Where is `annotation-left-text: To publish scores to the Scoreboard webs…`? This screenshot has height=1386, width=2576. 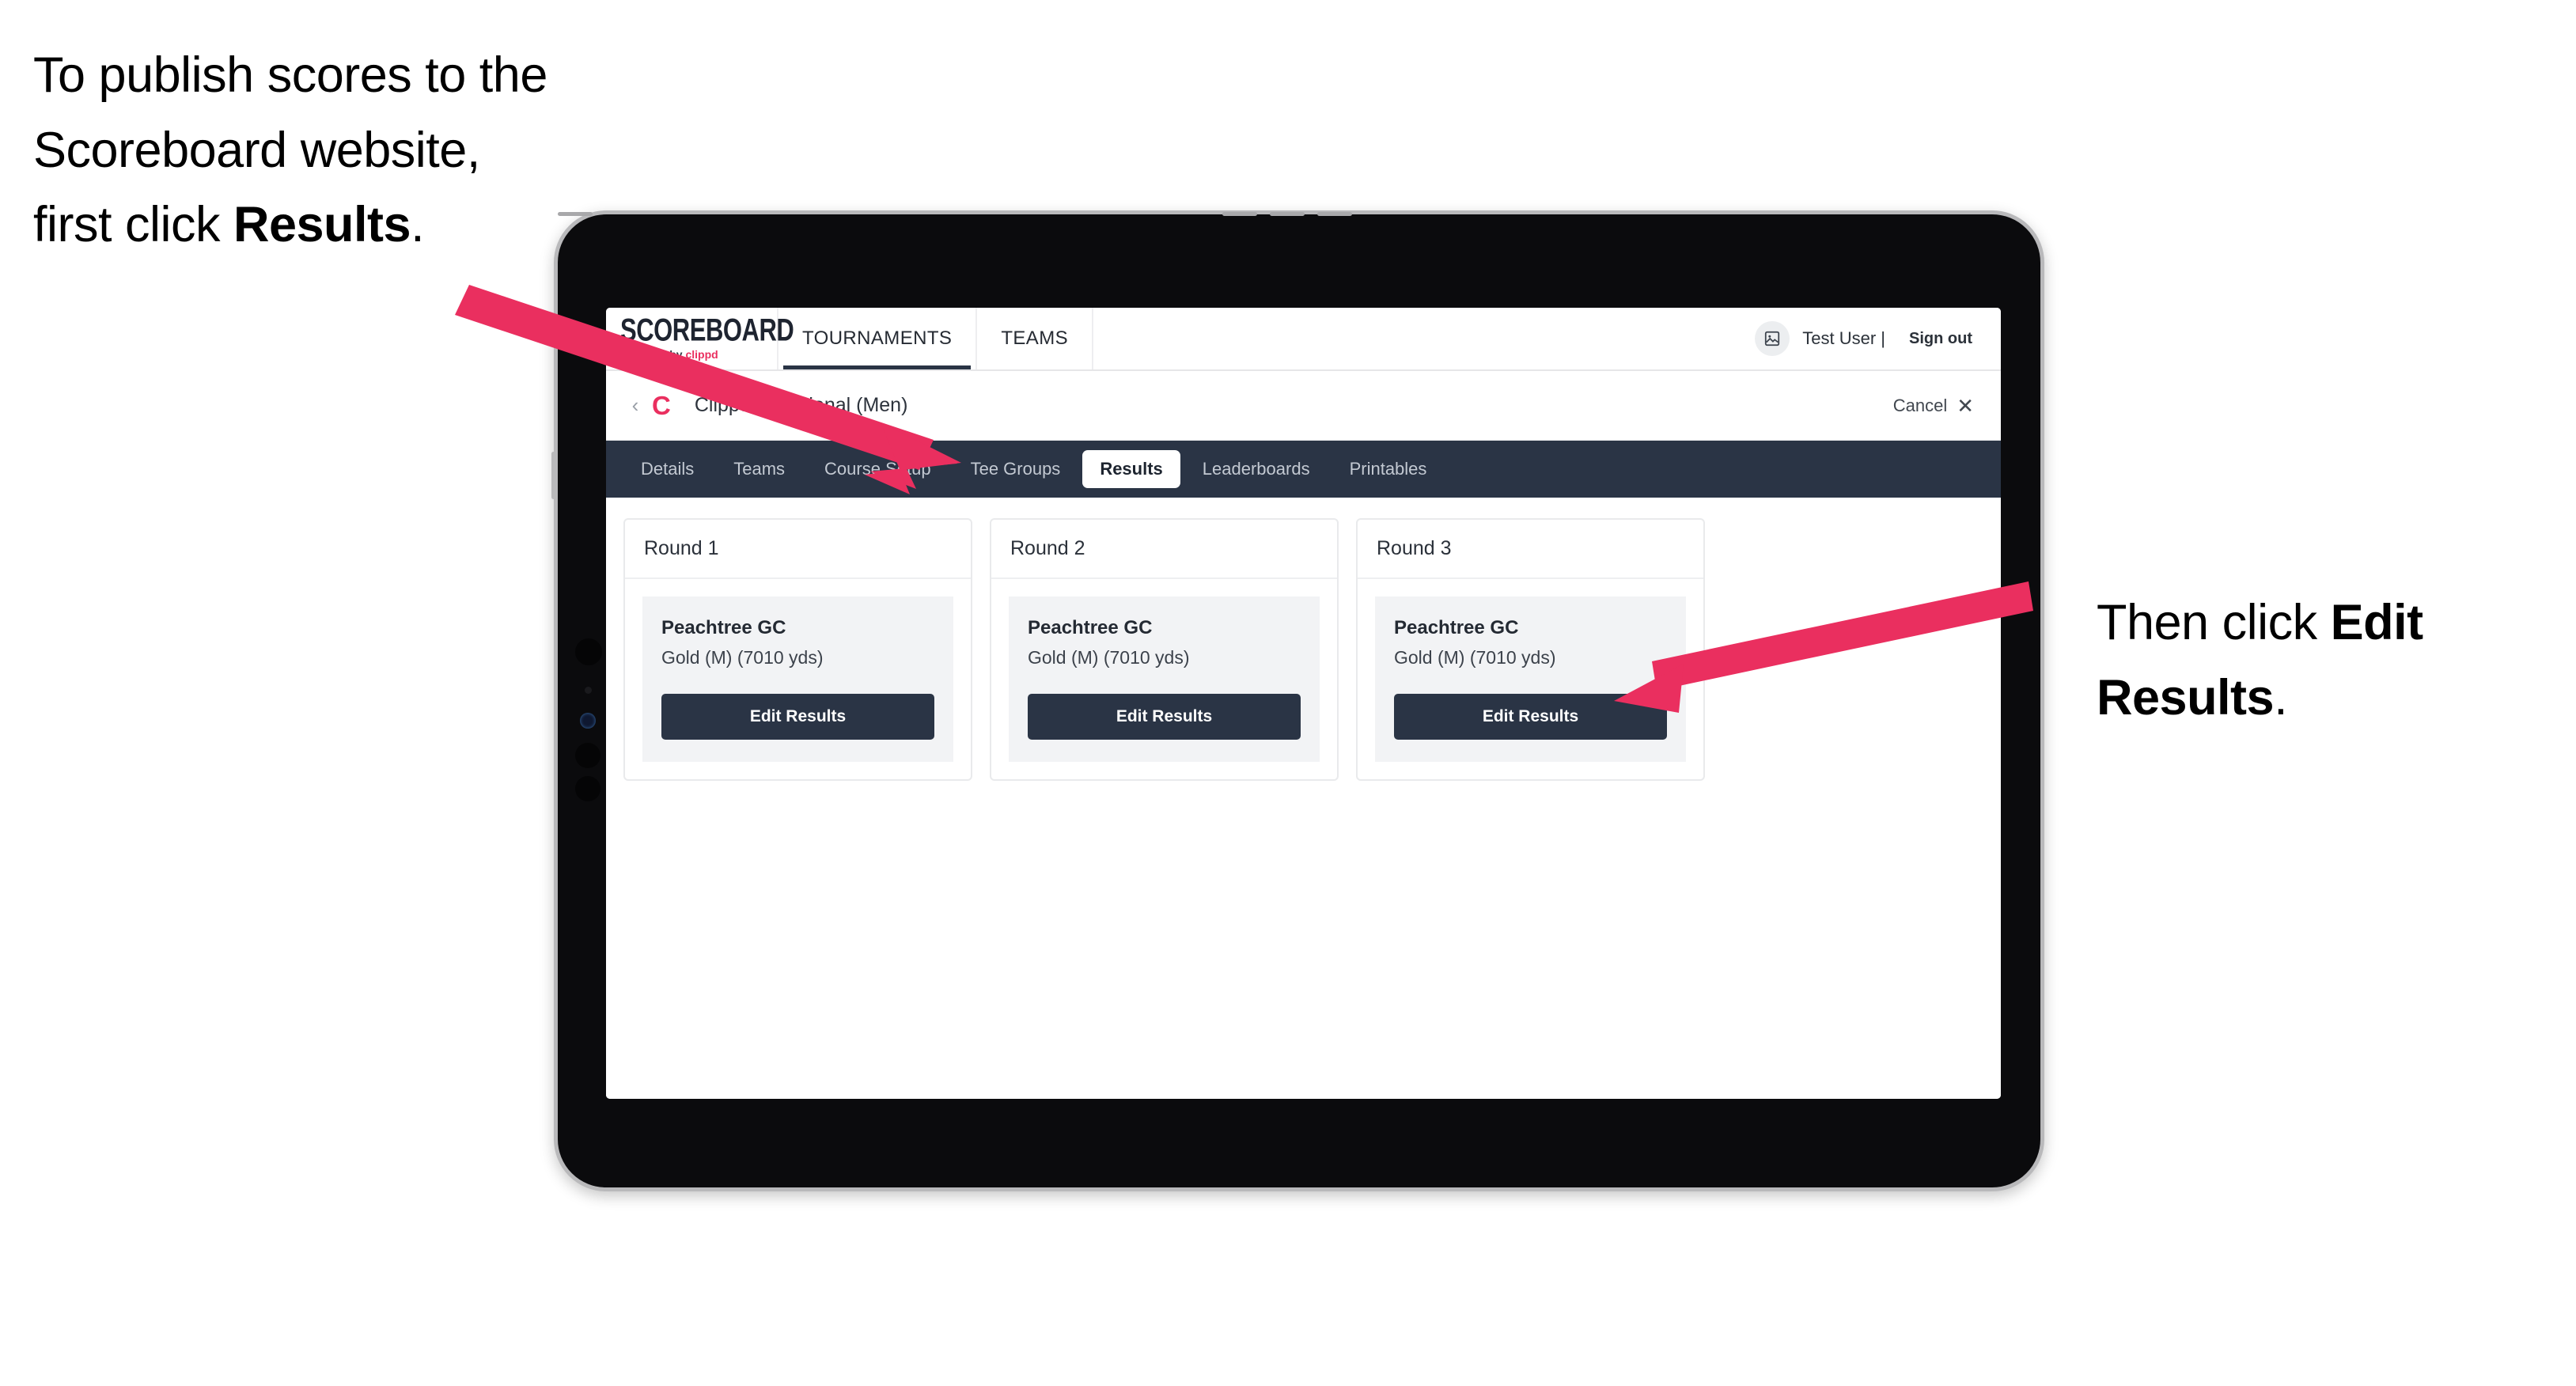
annotation-left-text: To publish scores to the Scoreboard webs… is located at coordinates (294, 151).